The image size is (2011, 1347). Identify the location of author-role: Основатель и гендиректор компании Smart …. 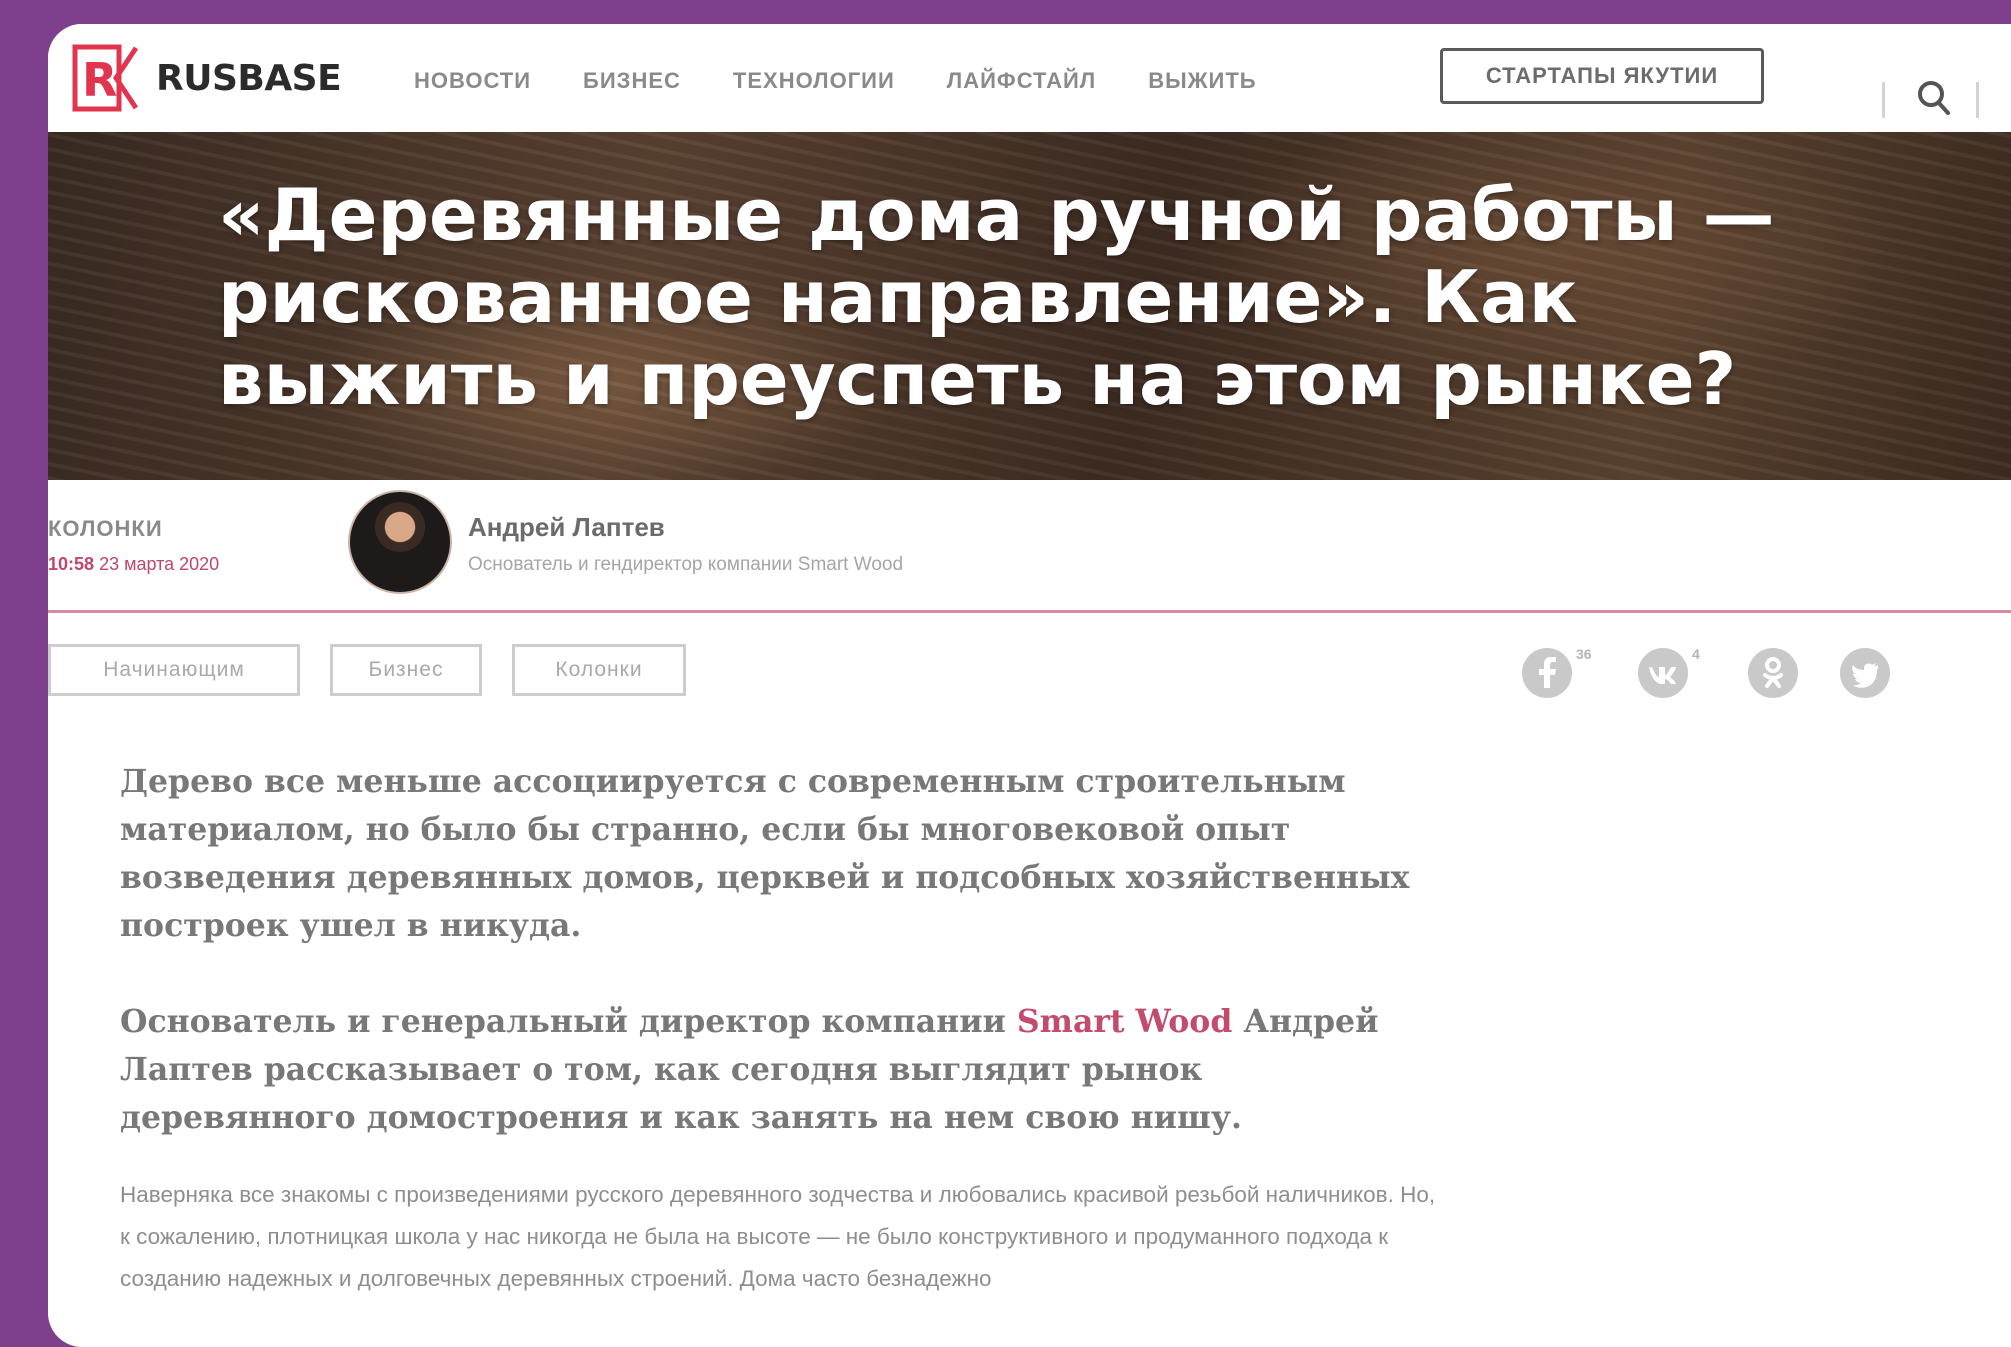
(686, 564).